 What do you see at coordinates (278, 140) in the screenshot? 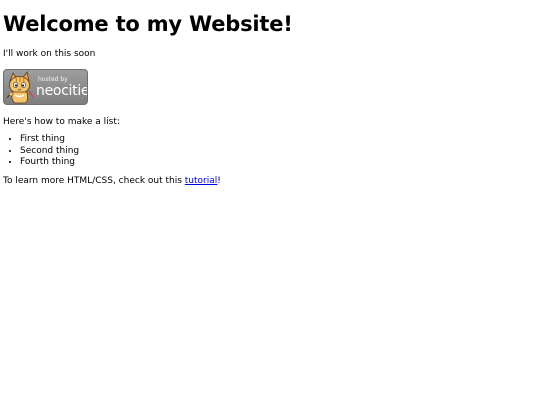
I see `list-item: First thing` at bounding box center [278, 140].